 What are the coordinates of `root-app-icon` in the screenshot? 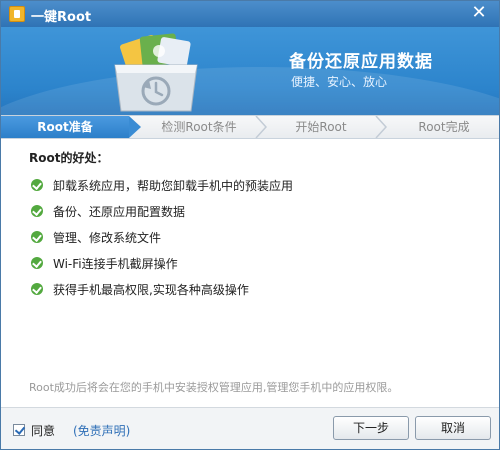 It's located at (17, 14).